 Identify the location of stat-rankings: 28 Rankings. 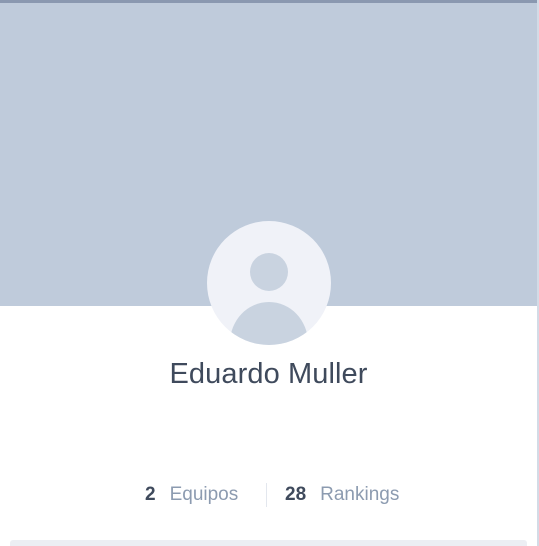
(342, 495).